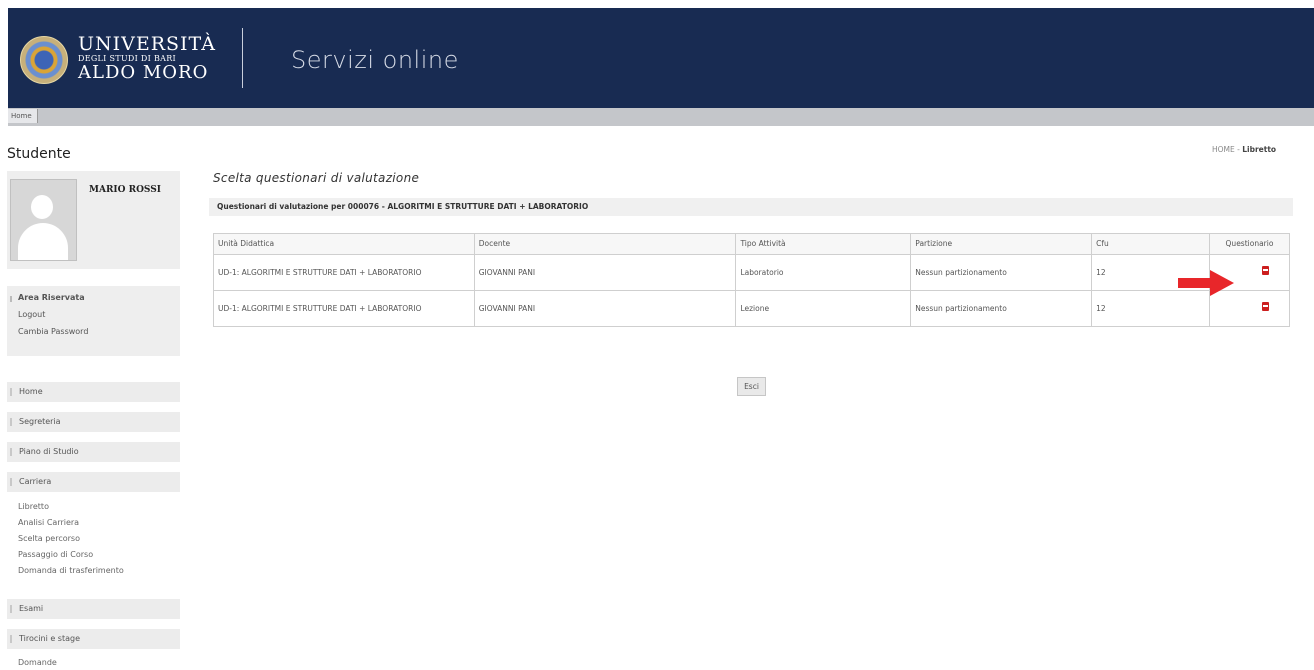 The image size is (1314, 670). I want to click on sidebar-title: Studente, so click(39, 154).